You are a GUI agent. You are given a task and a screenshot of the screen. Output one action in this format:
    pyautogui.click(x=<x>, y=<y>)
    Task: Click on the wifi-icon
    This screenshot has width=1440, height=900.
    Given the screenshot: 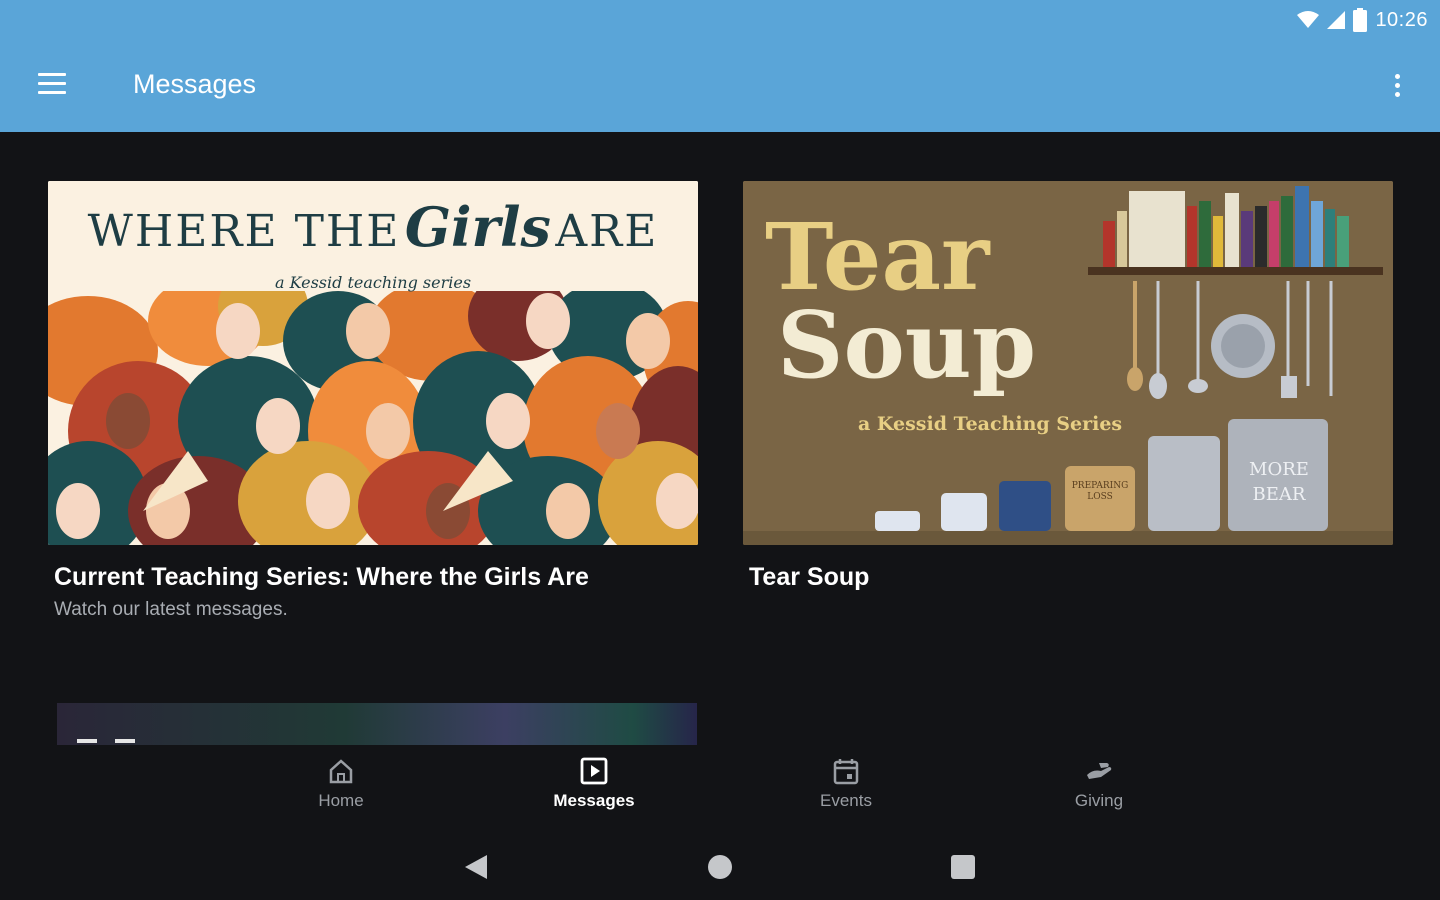 What is the action you would take?
    pyautogui.click(x=1308, y=19)
    